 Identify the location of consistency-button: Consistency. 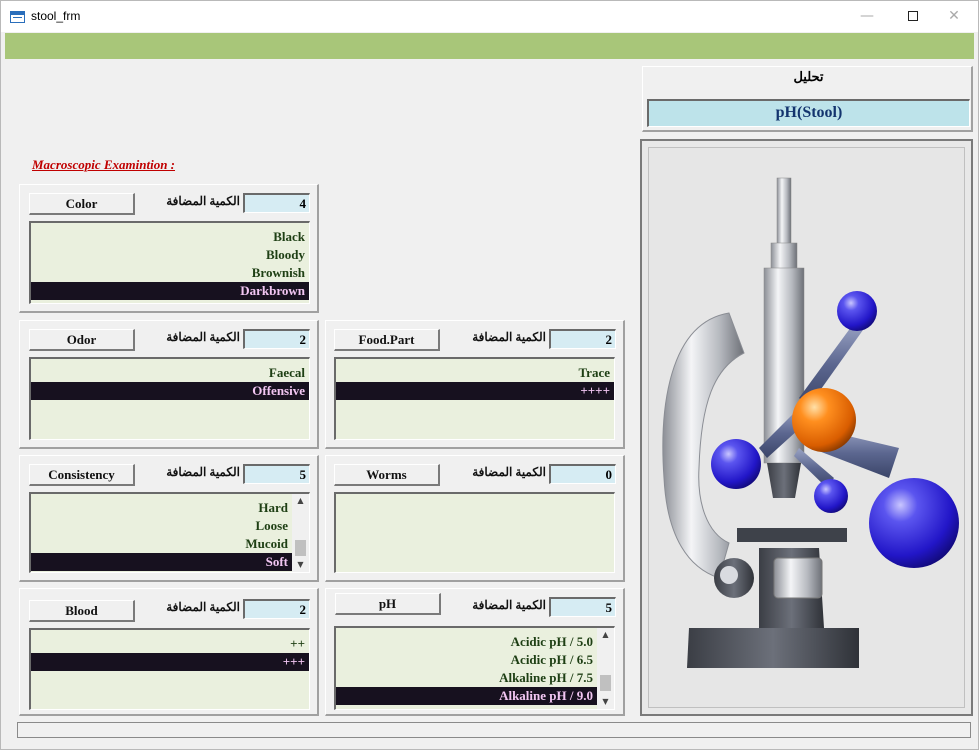
(82, 475).